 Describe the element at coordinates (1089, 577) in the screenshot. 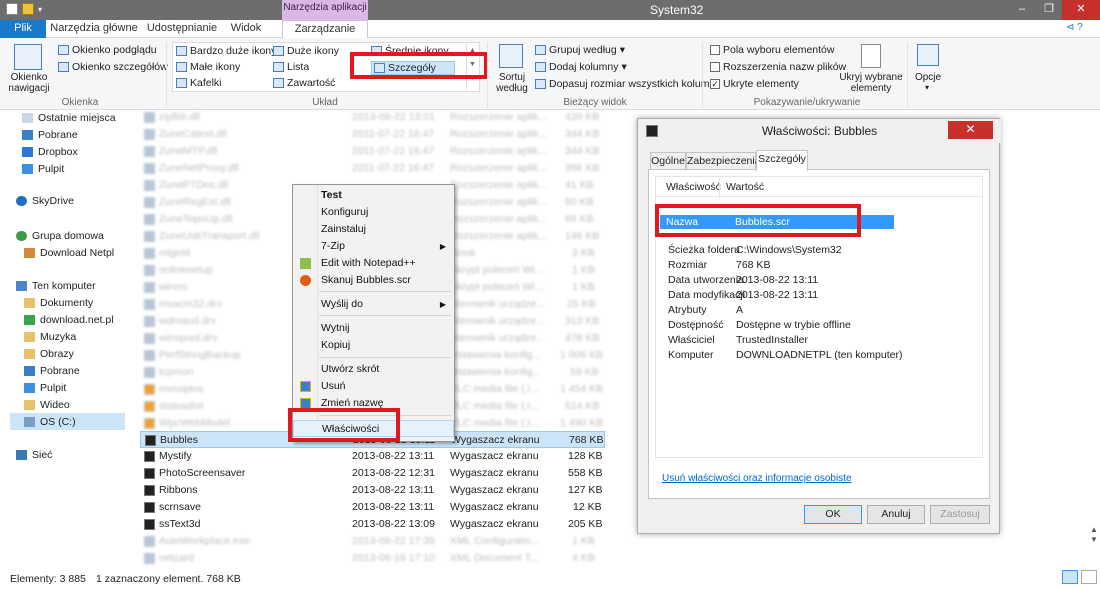

I see `large-icons-view-icon` at that location.